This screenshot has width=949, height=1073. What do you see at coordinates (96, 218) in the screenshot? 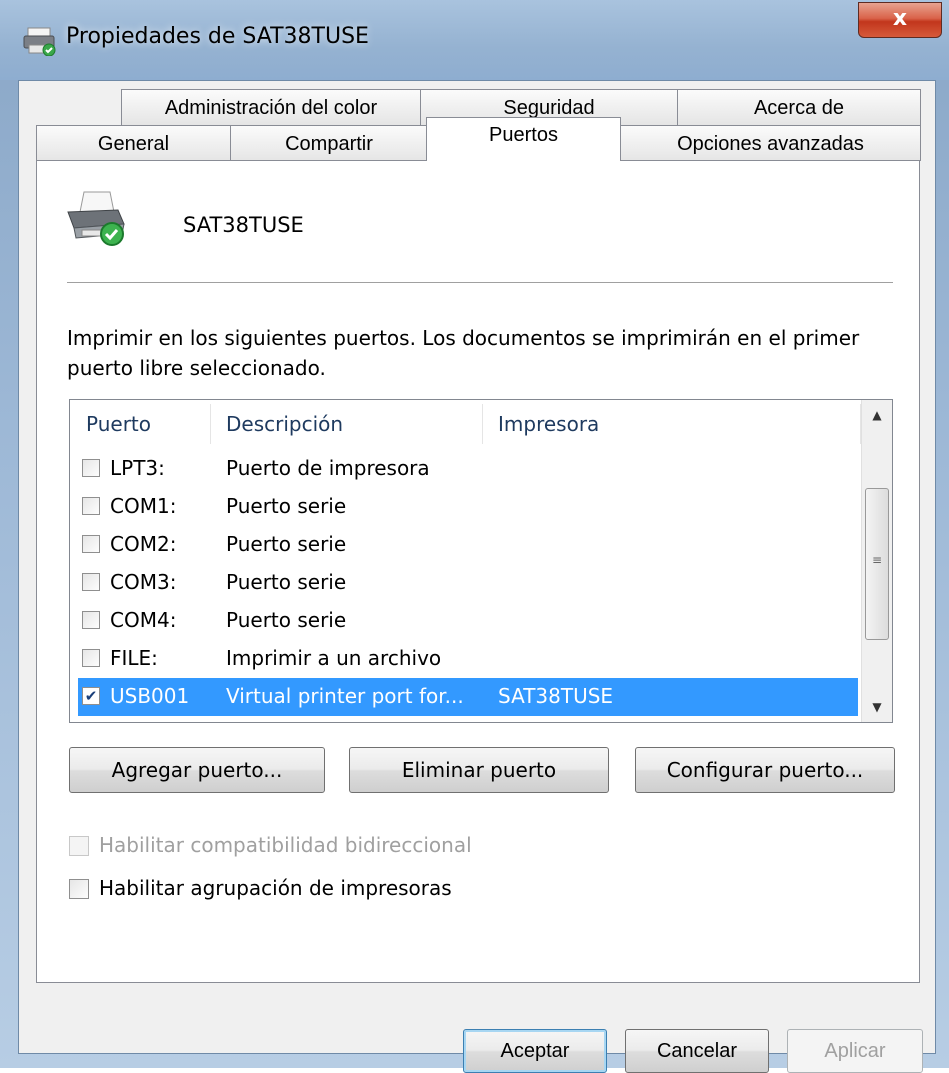
I see `printer-default-icon` at bounding box center [96, 218].